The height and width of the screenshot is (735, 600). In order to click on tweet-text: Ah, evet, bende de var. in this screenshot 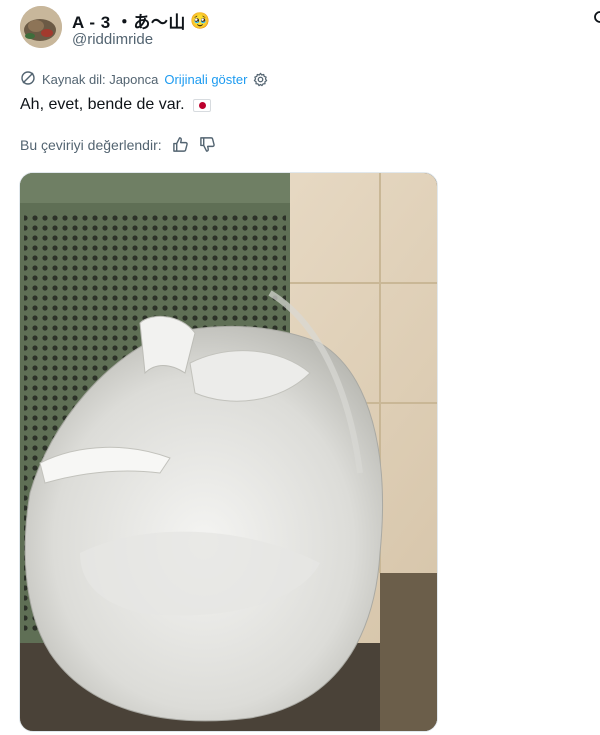, I will do `click(102, 104)`.